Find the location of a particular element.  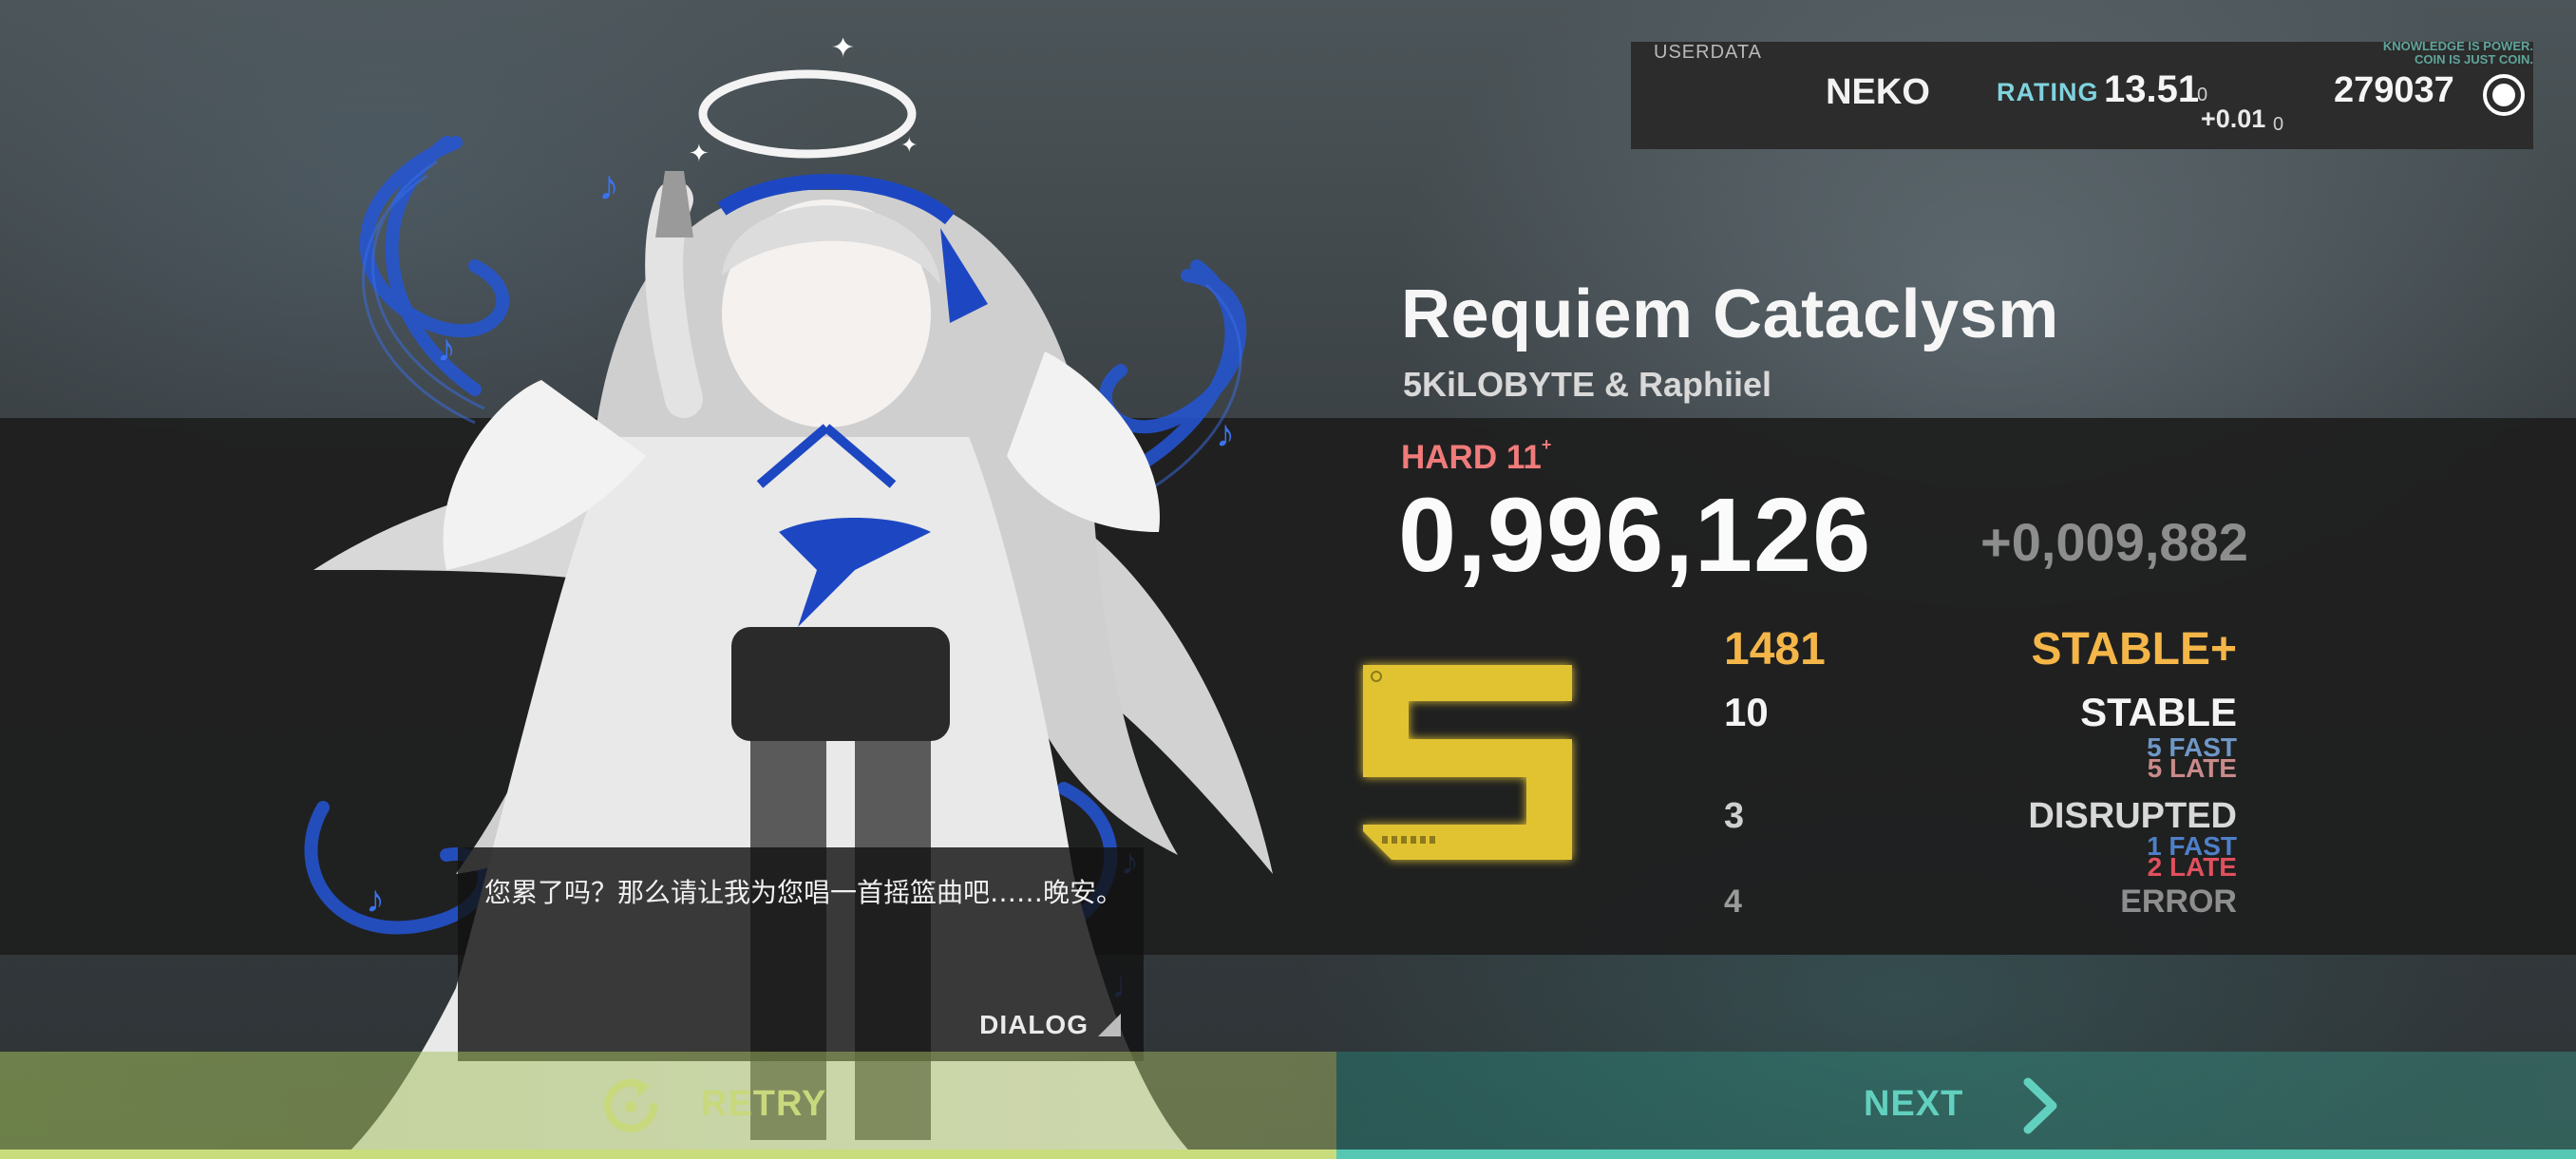

retry-button: RETRY is located at coordinates (668, 1105).